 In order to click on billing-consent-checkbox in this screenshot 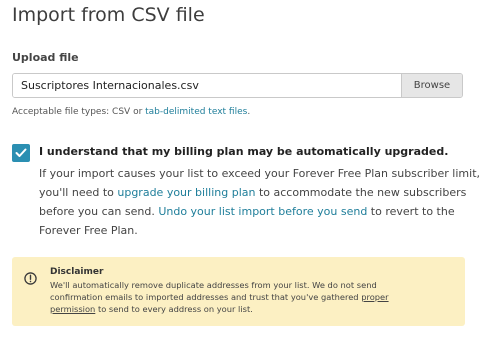, I will do `click(21, 153)`.